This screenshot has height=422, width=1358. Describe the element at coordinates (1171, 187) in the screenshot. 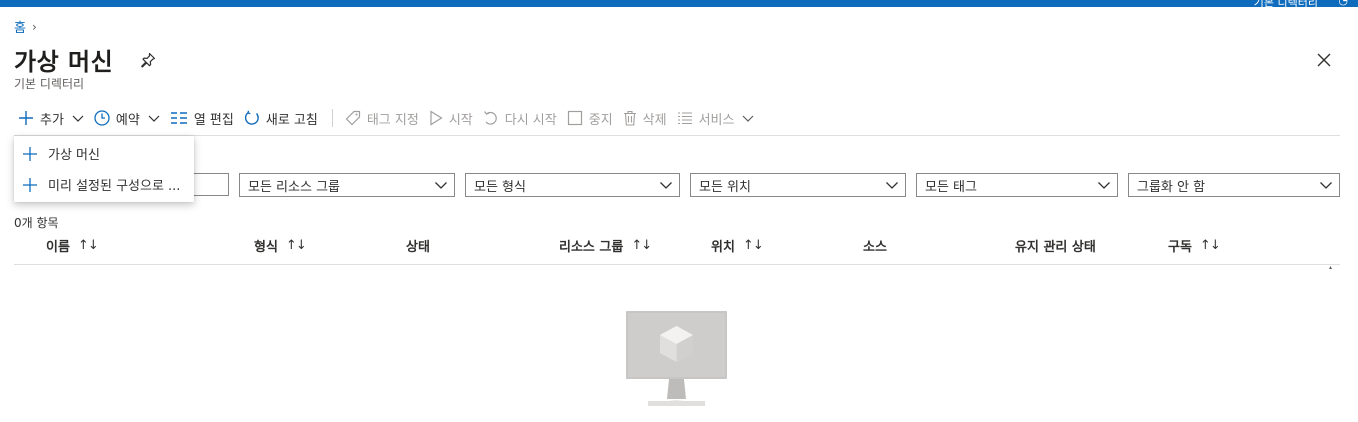

I see `grouping-filter-value: 그룹화 안 함` at that location.